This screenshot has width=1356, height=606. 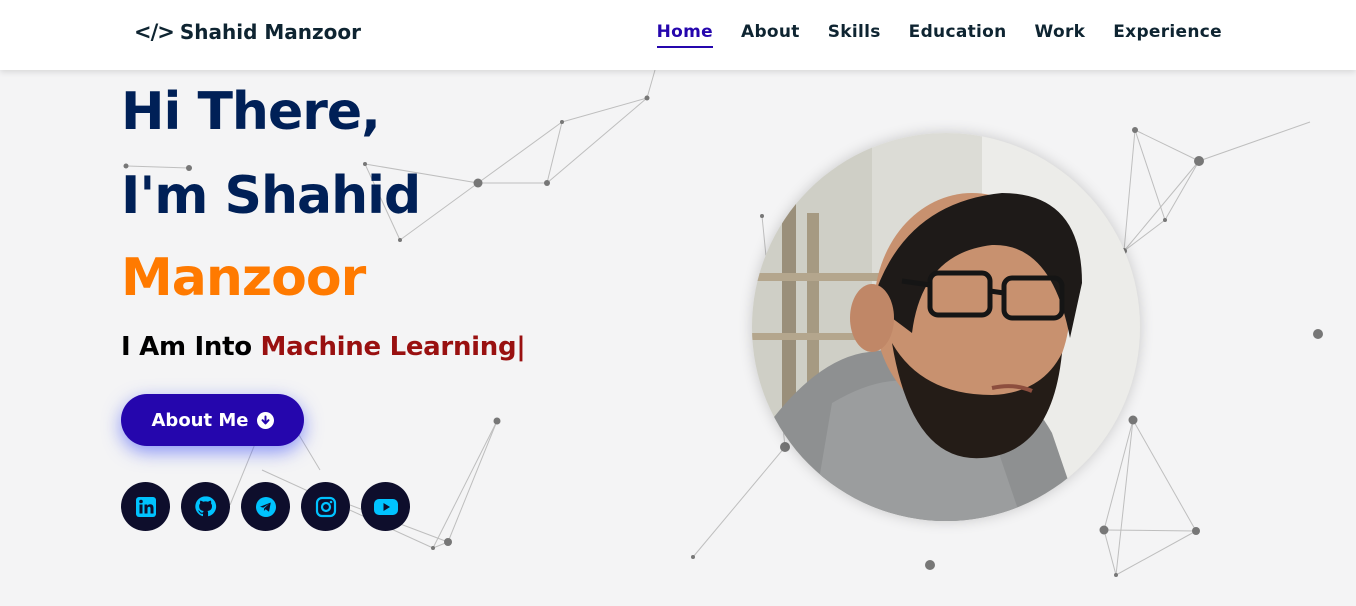 I want to click on about-me-label: About Me, so click(x=200, y=420).